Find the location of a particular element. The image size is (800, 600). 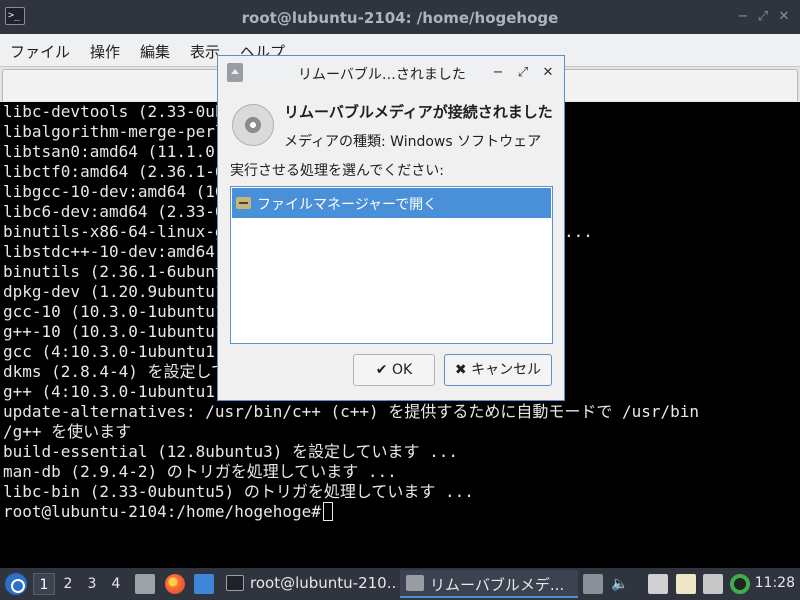

firefox-icon is located at coordinates (175, 584).